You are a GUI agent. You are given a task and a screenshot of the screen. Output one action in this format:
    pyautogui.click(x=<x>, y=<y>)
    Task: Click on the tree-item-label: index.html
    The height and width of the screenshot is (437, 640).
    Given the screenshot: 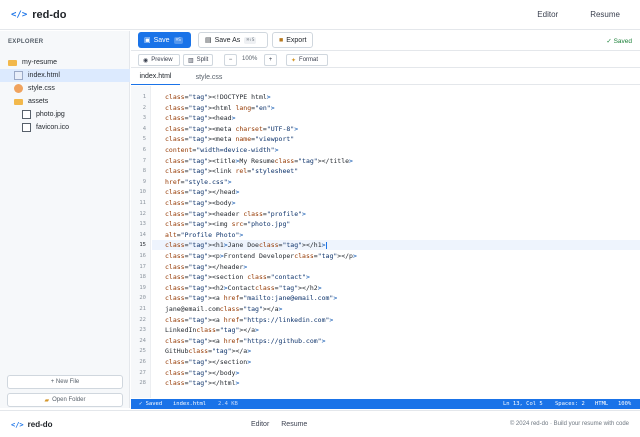 What is the action you would take?
    pyautogui.click(x=44, y=75)
    